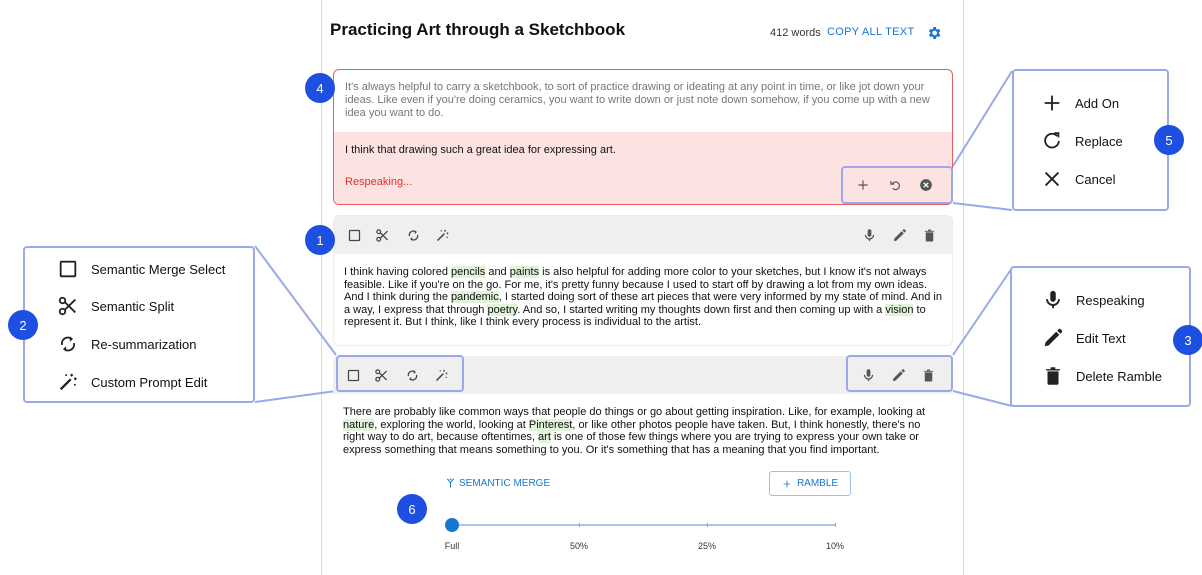 The height and width of the screenshot is (575, 1202). Describe the element at coordinates (412, 509) in the screenshot. I see `badge-6: 6` at that location.